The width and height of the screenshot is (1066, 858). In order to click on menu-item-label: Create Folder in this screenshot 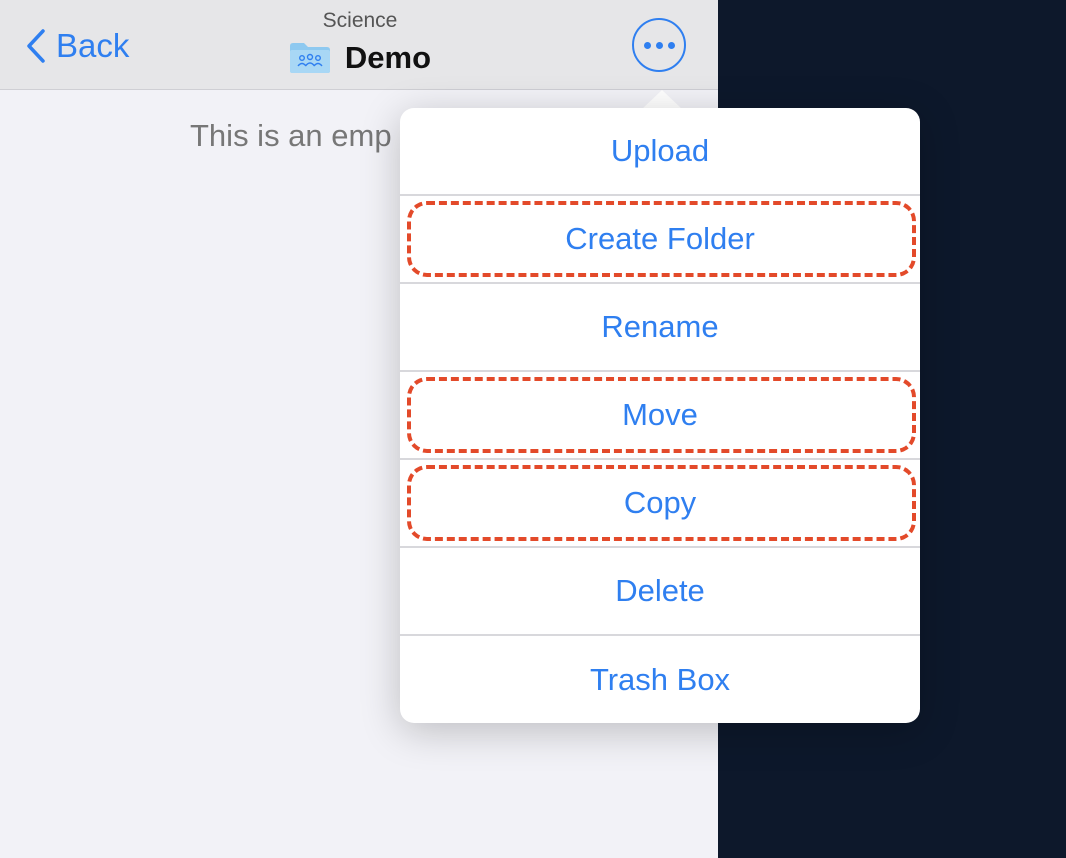, I will do `click(660, 238)`.